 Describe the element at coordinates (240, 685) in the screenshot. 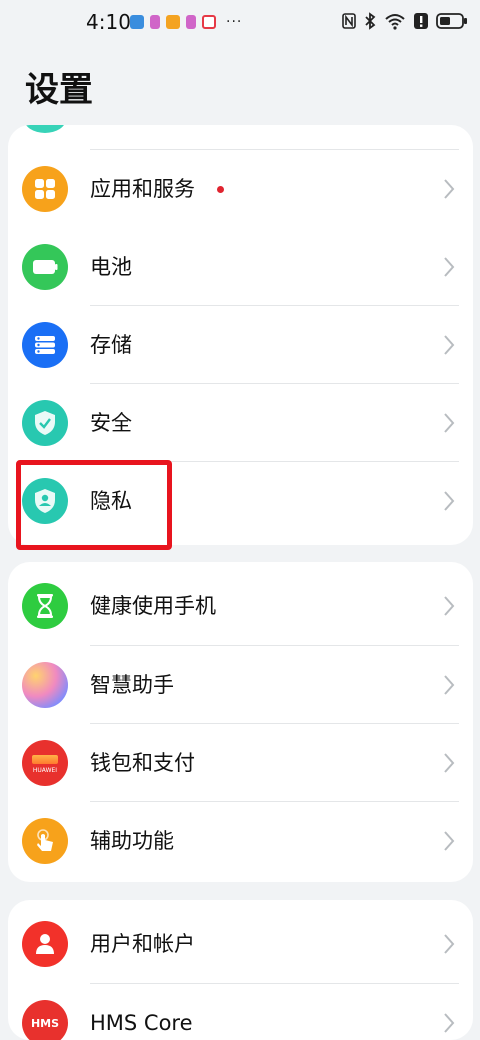

I see `settings-item-smart-assistant: 智慧助手` at that location.